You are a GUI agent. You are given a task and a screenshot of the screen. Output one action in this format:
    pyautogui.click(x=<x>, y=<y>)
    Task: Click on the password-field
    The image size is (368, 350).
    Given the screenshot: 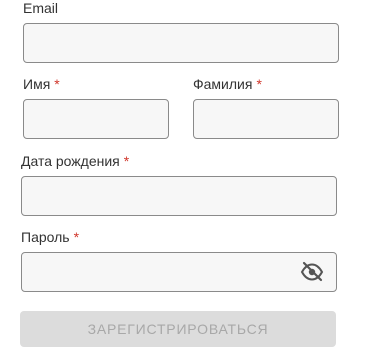 What is the action you would take?
    pyautogui.click(x=179, y=272)
    